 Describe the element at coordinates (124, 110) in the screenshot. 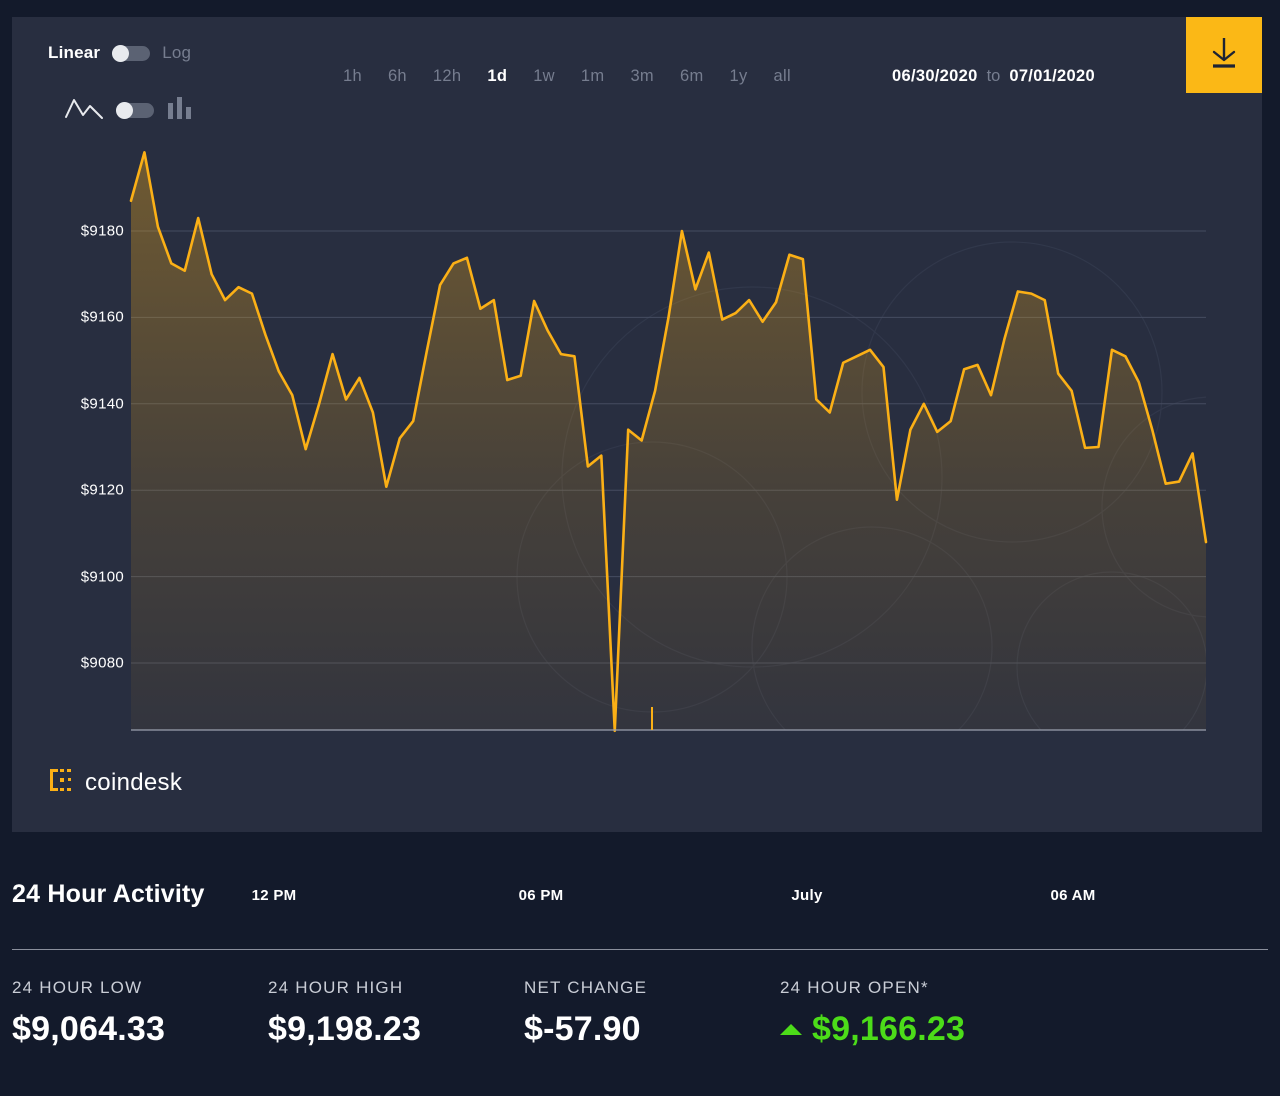

I see `chart-type-toggle-knob` at that location.